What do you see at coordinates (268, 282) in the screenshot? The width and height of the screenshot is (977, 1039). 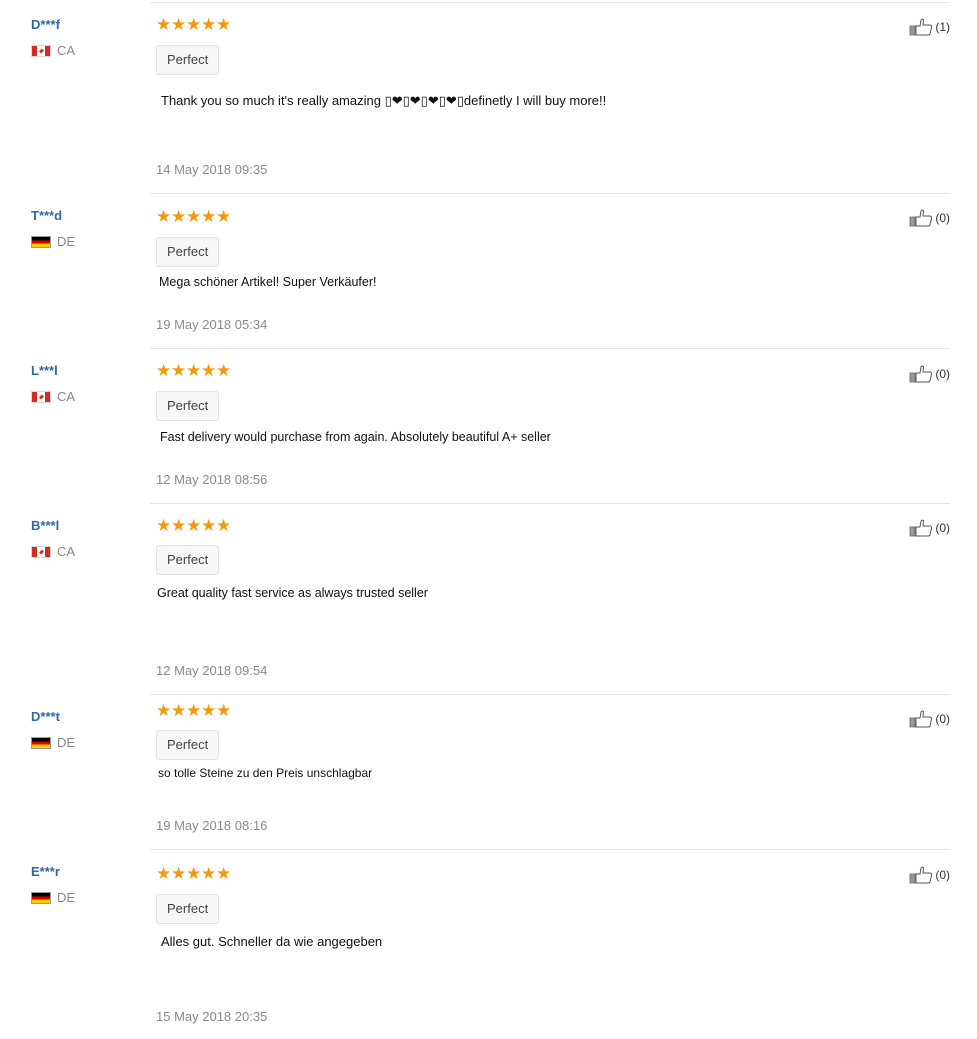 I see `review-comment: Mega schöner Artikel! Super Verkäufer!` at bounding box center [268, 282].